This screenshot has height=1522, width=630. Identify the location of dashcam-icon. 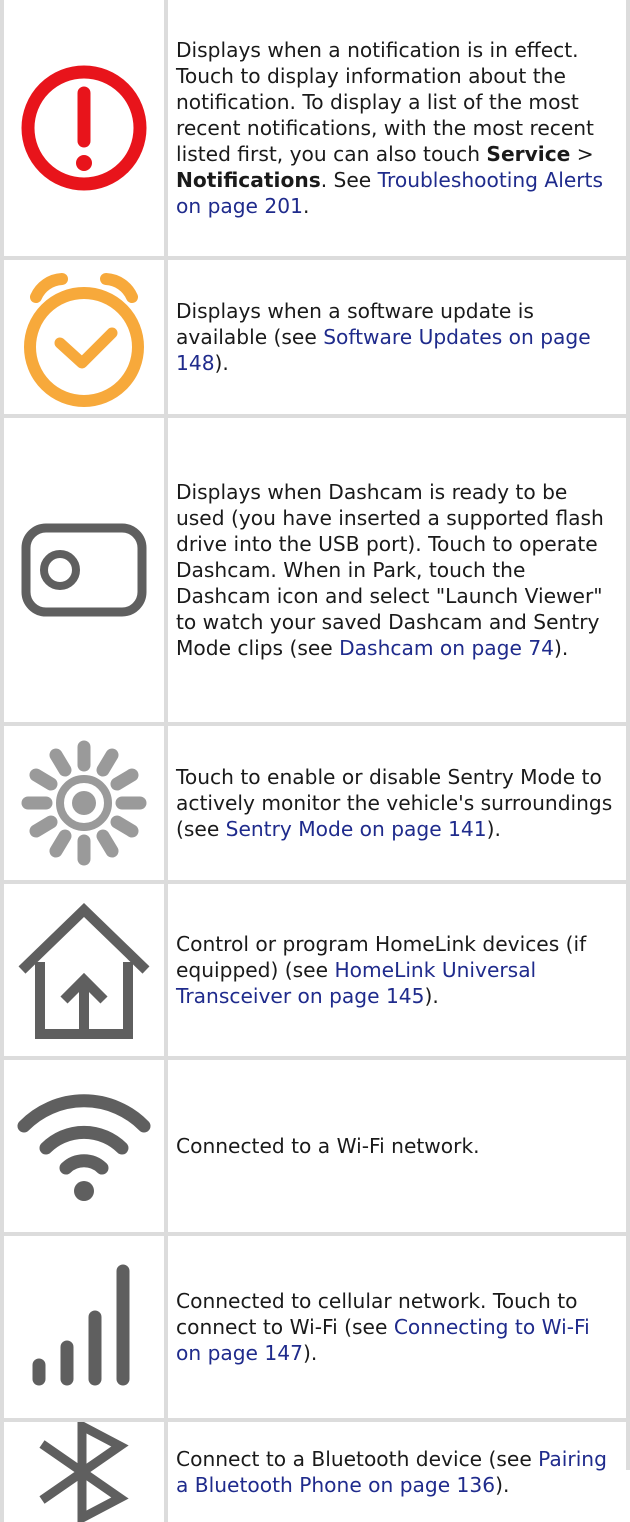
(84, 570).